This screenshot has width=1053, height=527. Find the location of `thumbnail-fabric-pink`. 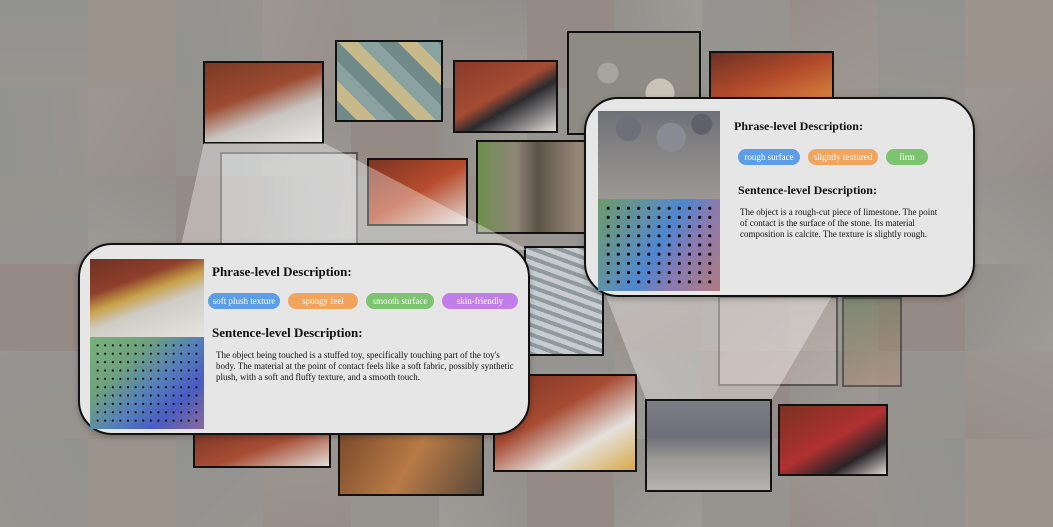

thumbnail-fabric-pink is located at coordinates (778, 341).